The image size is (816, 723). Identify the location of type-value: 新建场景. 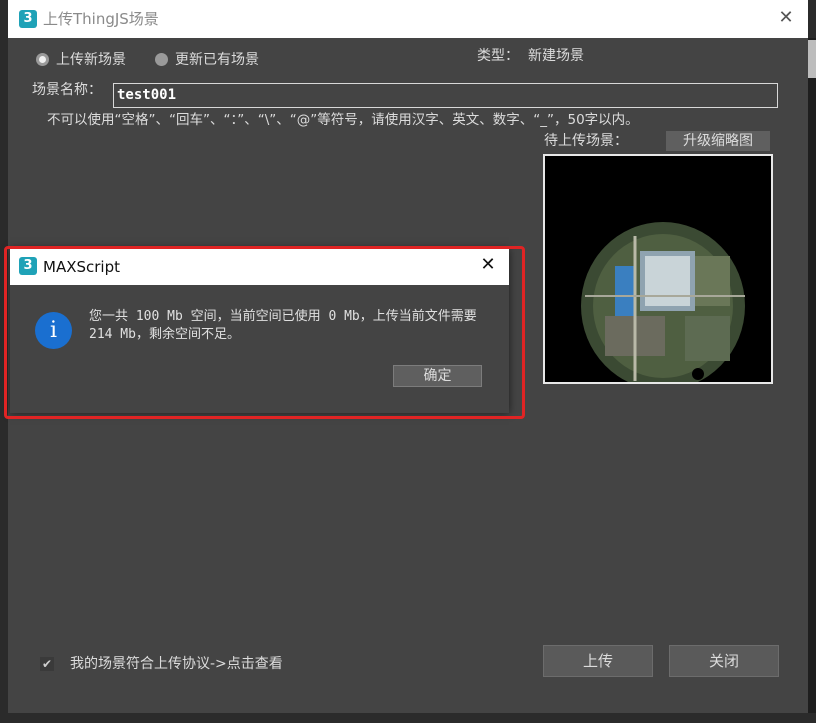
(556, 56).